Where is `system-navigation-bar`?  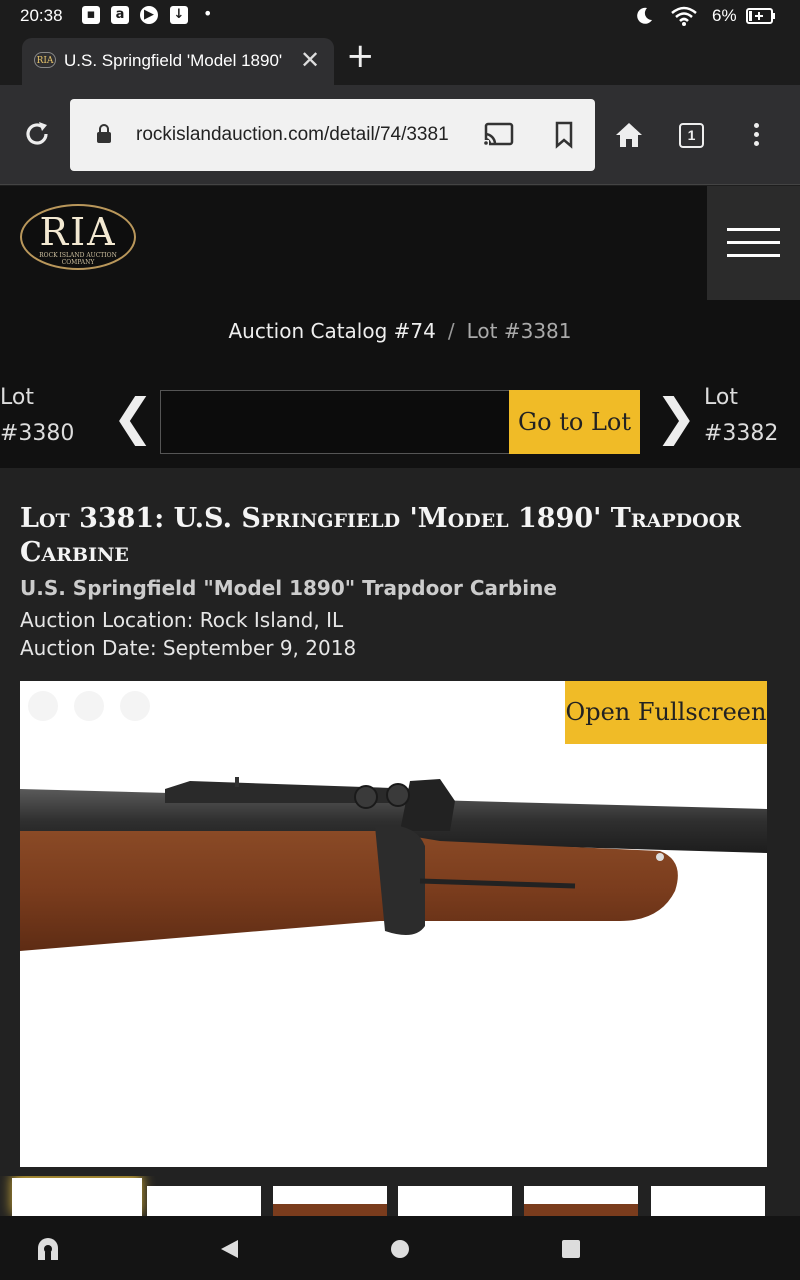 system-navigation-bar is located at coordinates (400, 1248).